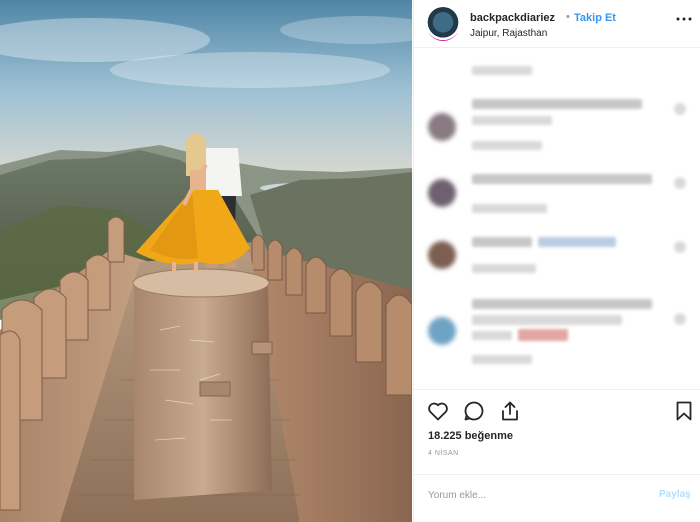  I want to click on comment-input, so click(538, 495).